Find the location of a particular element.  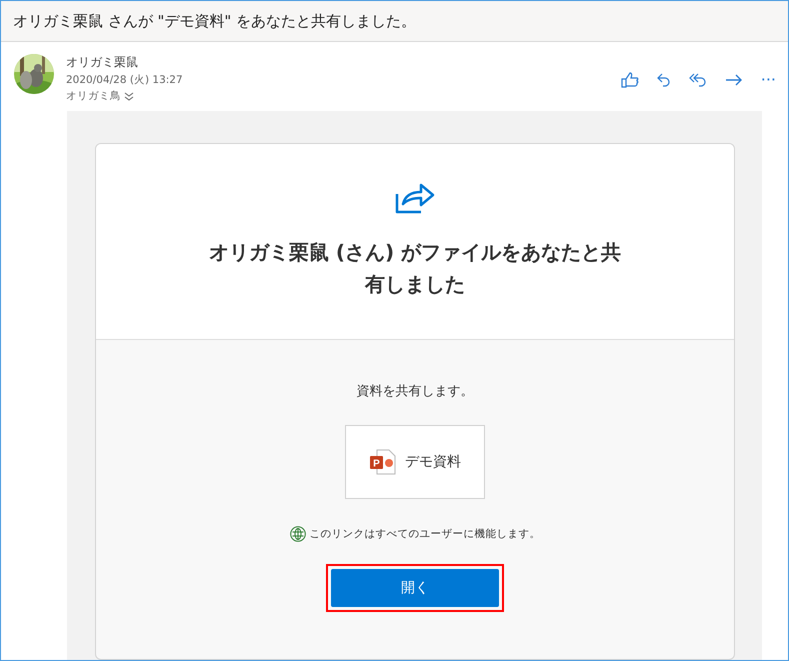

email-subject: オリガミ栗鼠 さんが "デモ資料" をあなたと共有しました。 is located at coordinates (394, 21).